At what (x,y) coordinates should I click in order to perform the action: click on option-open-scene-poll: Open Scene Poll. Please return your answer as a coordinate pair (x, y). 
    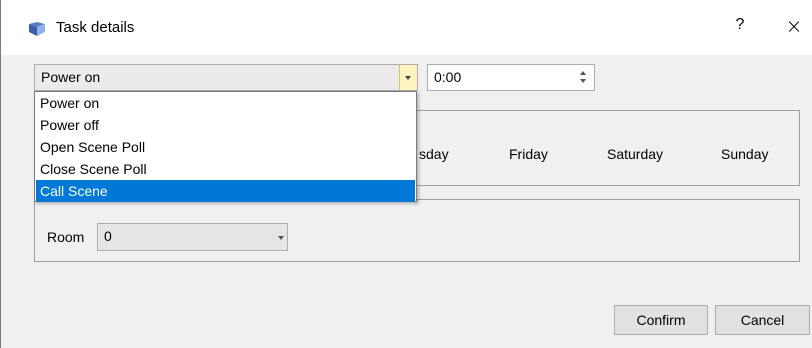
    Looking at the image, I should click on (225, 147).